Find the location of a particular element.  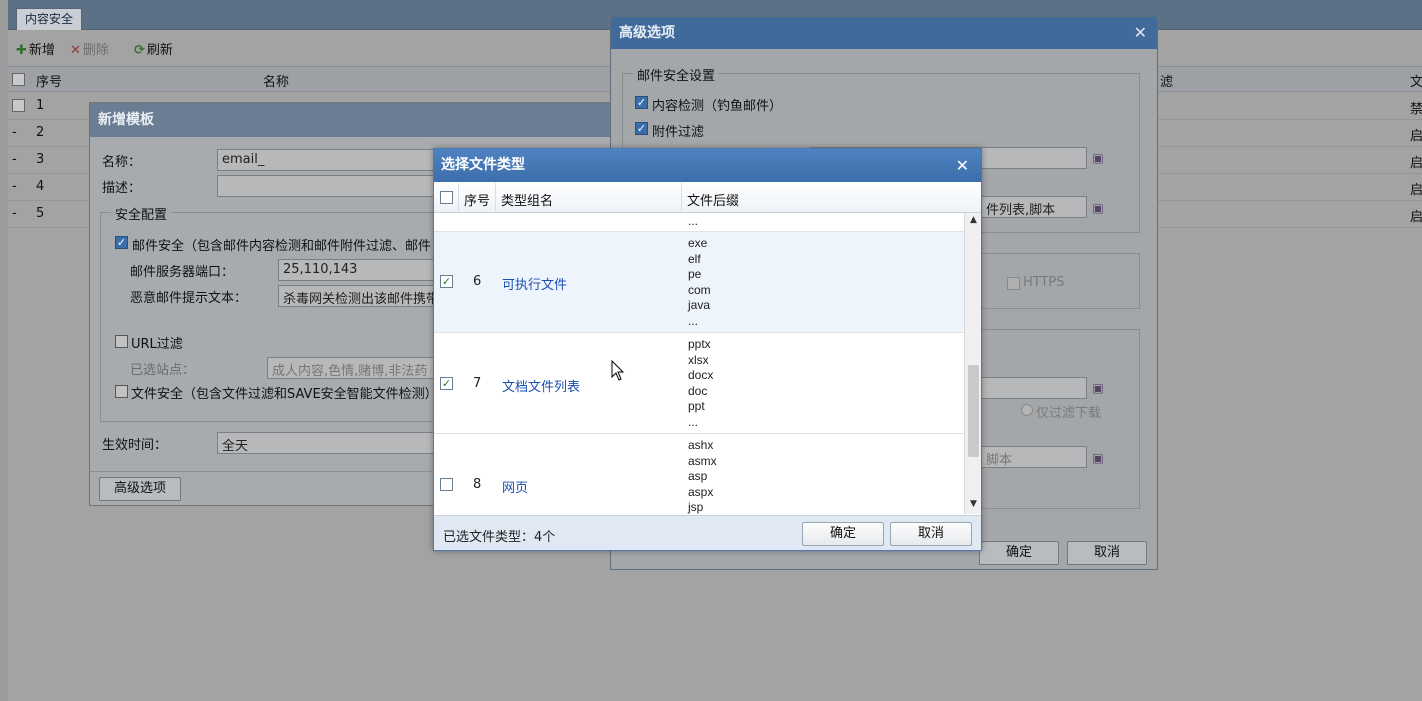

refresh-button: ⟳ 刷新 is located at coordinates (153, 48).